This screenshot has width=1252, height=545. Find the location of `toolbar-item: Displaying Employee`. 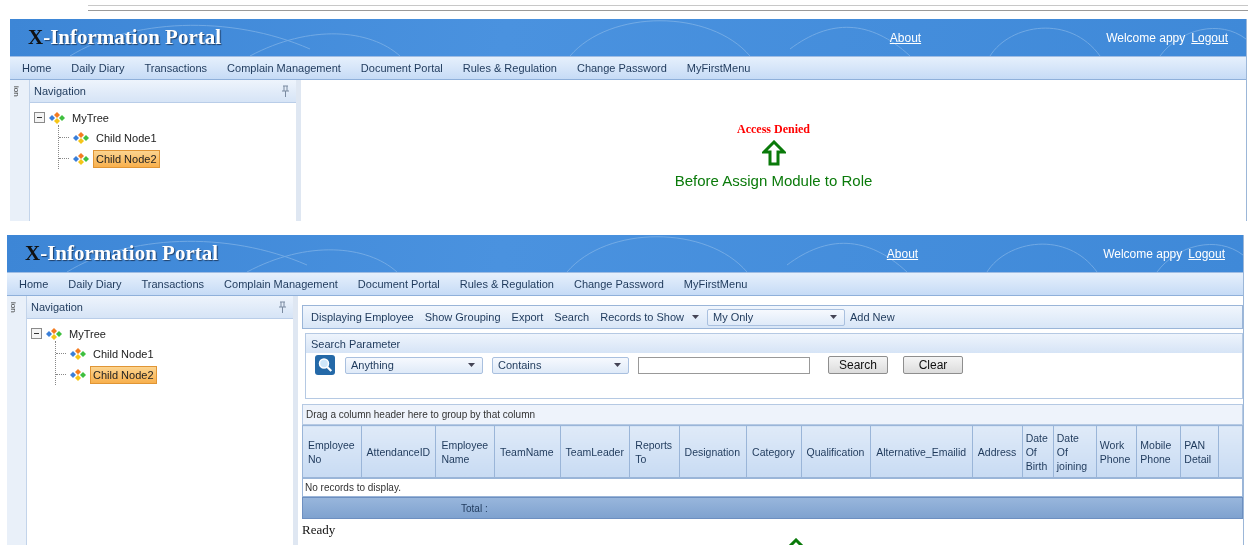

toolbar-item: Displaying Employee is located at coordinates (363, 317).